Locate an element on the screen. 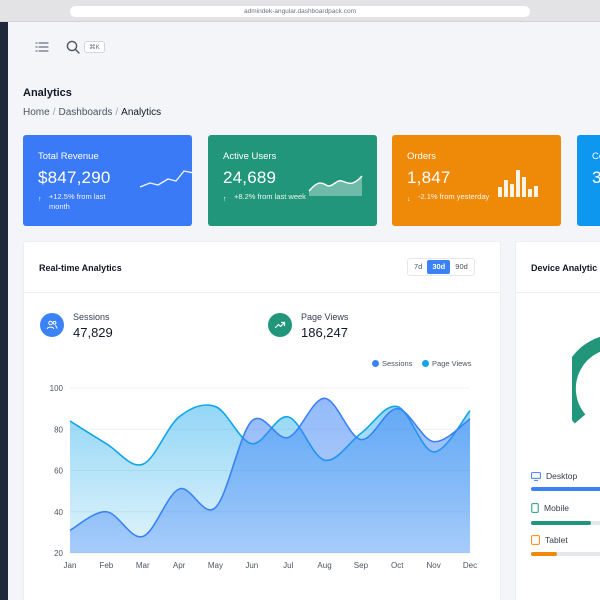 This screenshot has width=600, height=600. monitor-icon is located at coordinates (536, 476).